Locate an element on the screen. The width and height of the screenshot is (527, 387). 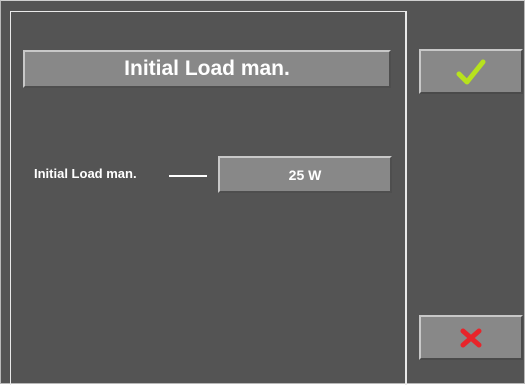
page-title: Initial Load man. is located at coordinates (207, 69).